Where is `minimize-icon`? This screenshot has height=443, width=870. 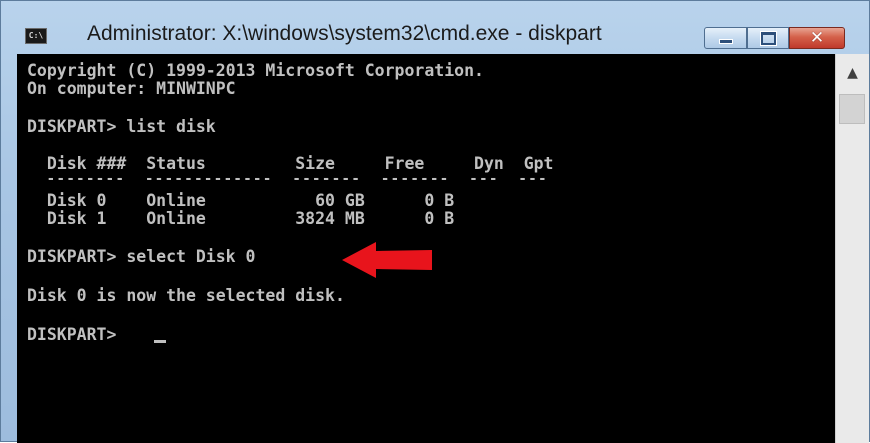
minimize-icon is located at coordinates (725, 41).